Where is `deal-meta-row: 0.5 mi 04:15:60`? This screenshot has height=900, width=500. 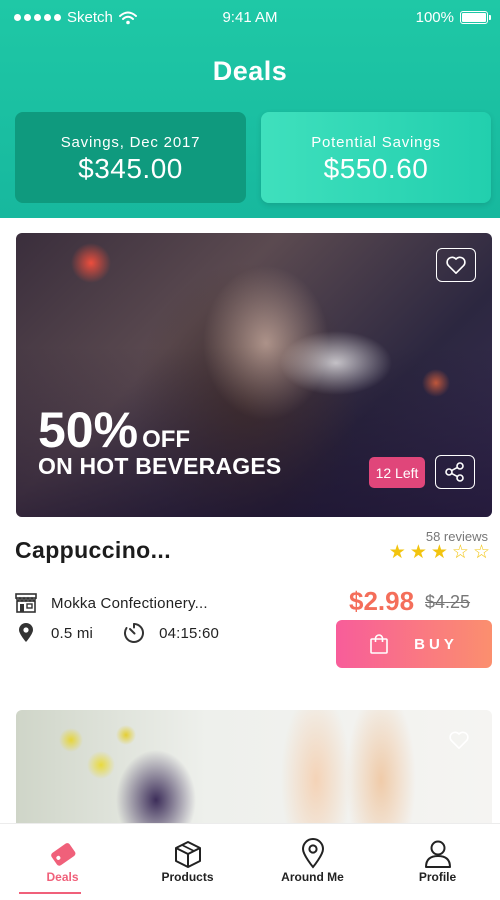 deal-meta-row: 0.5 mi 04:15:60 is located at coordinates (117, 633).